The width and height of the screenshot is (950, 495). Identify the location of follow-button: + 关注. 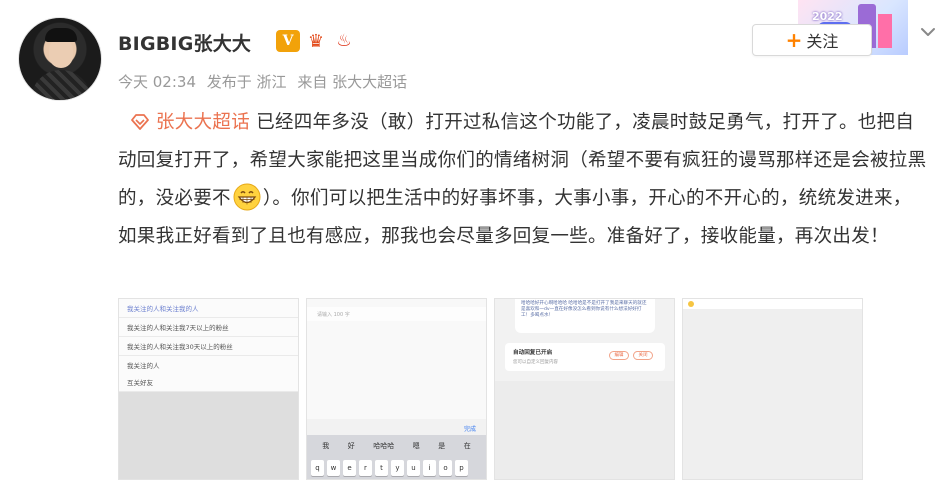
(812, 40).